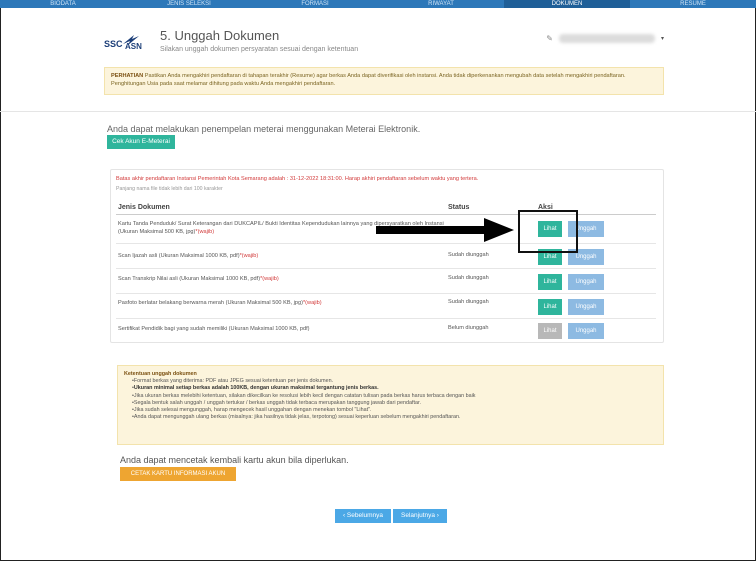 This screenshot has height=561, width=756. I want to click on cek-akun-emeterai-button: Cek Akun E-Meterai, so click(141, 142).